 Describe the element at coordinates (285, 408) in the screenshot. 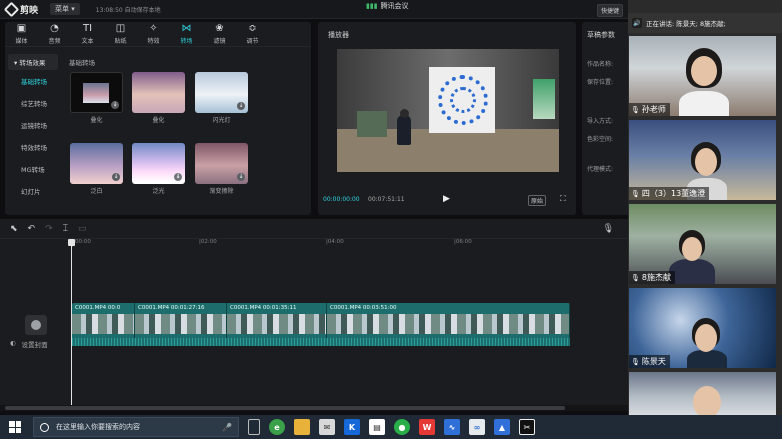

I see `scrollbar-thumb` at that location.